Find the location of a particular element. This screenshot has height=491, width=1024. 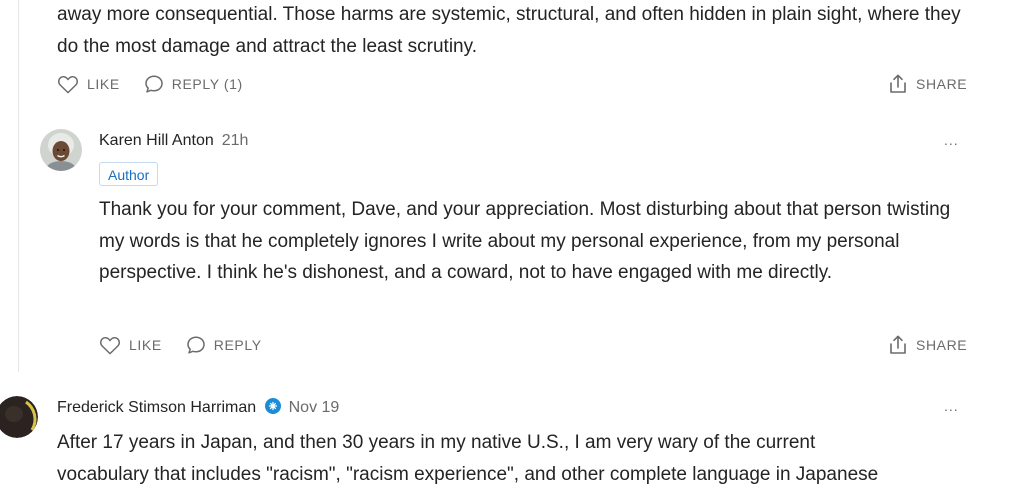

reply-button: REPLY is located at coordinates (224, 345).